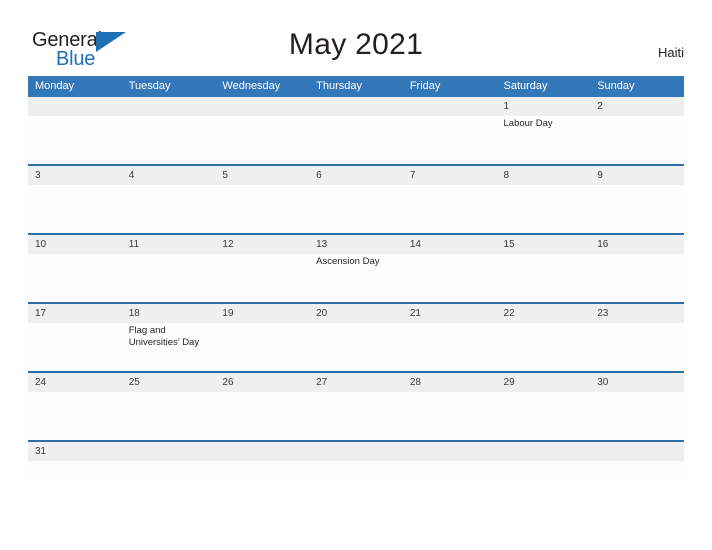  I want to click on day-number: 10, so click(75, 244).